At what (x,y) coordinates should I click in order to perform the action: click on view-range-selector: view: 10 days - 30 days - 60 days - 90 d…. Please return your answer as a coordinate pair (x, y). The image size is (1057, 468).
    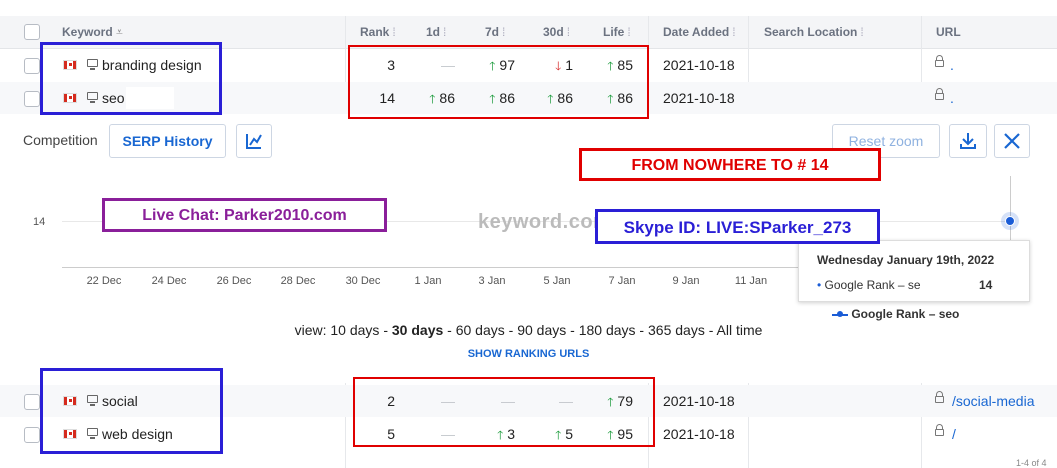
    Looking at the image, I should click on (528, 330).